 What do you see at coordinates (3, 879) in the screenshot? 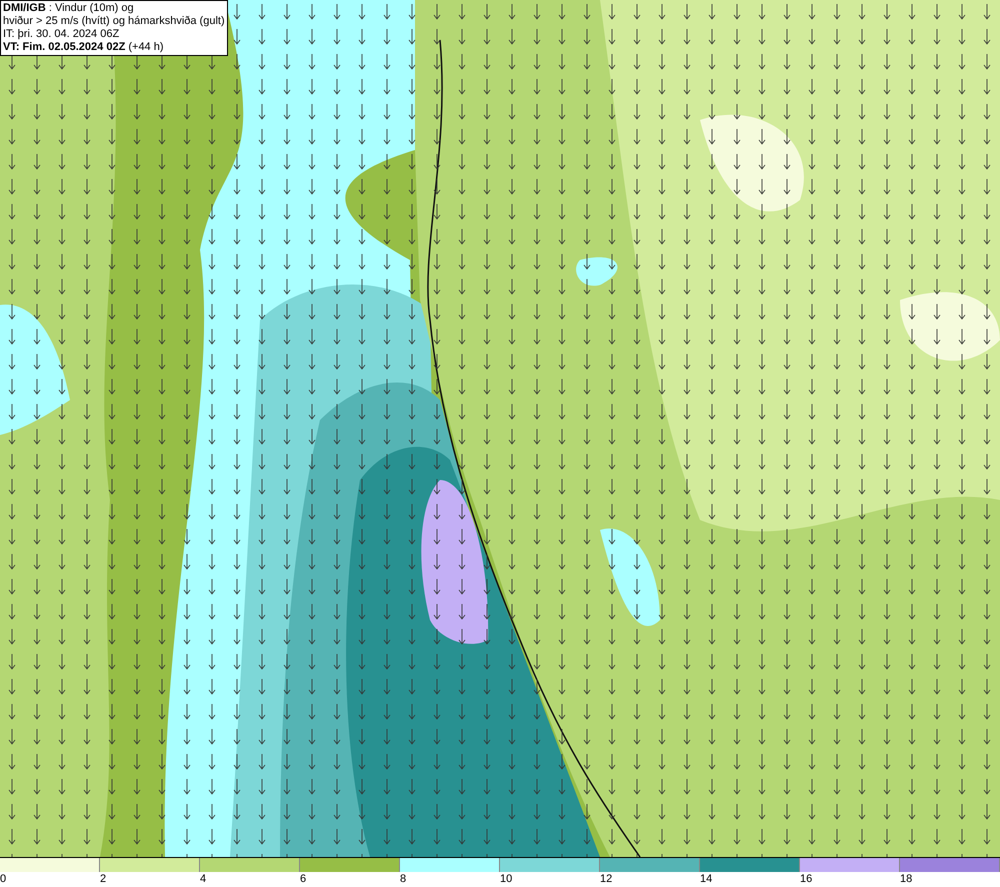
I see `tick-label: 0` at bounding box center [3, 879].